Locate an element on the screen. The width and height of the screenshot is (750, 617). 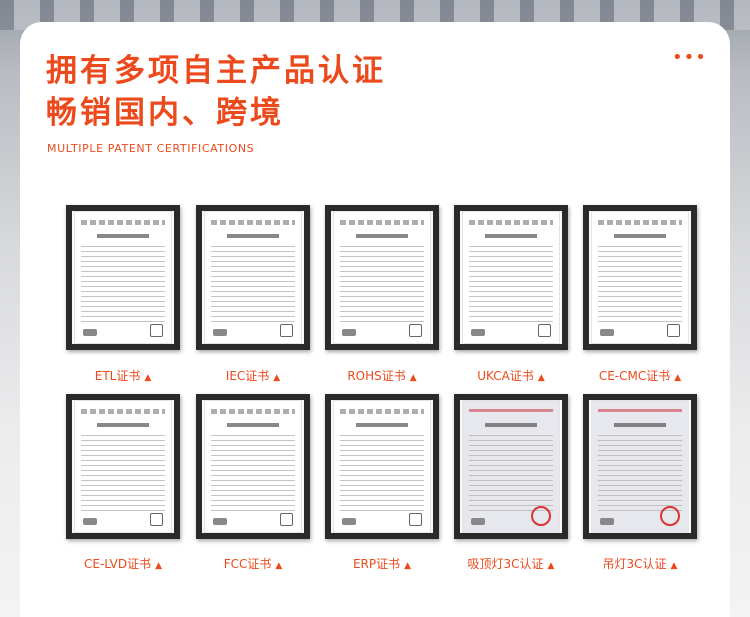
more-dots-icon: ••• is located at coordinates (689, 57).